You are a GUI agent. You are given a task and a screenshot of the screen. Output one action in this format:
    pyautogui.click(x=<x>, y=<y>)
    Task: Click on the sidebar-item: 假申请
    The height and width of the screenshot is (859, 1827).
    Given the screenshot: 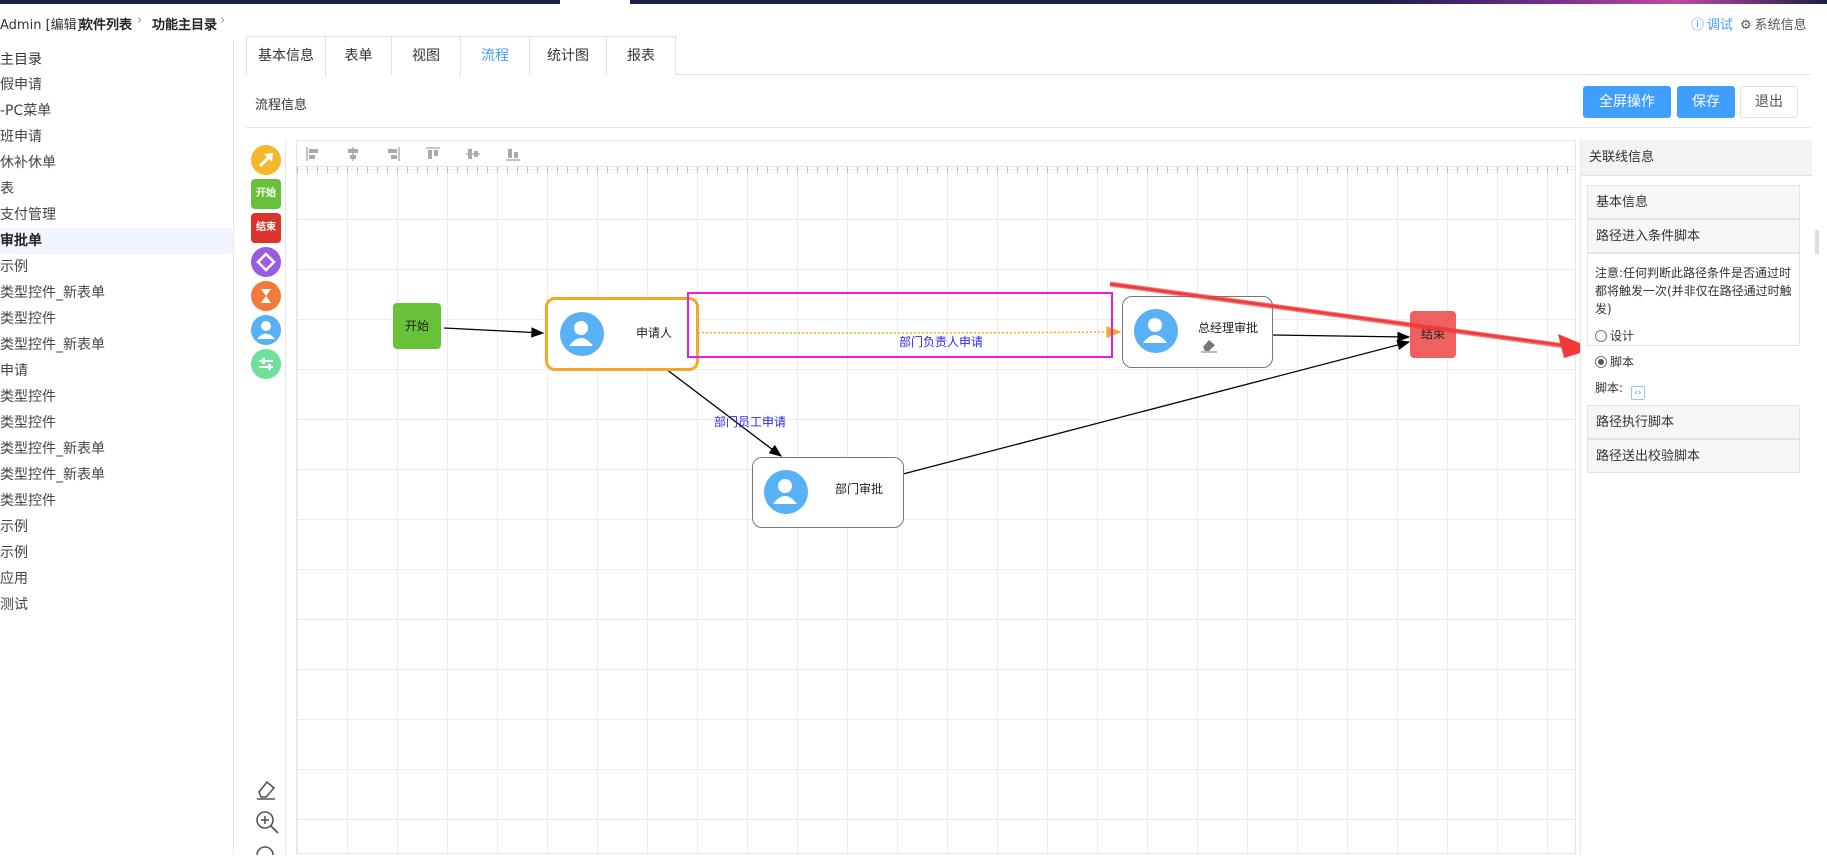 What is the action you would take?
    pyautogui.click(x=116, y=85)
    